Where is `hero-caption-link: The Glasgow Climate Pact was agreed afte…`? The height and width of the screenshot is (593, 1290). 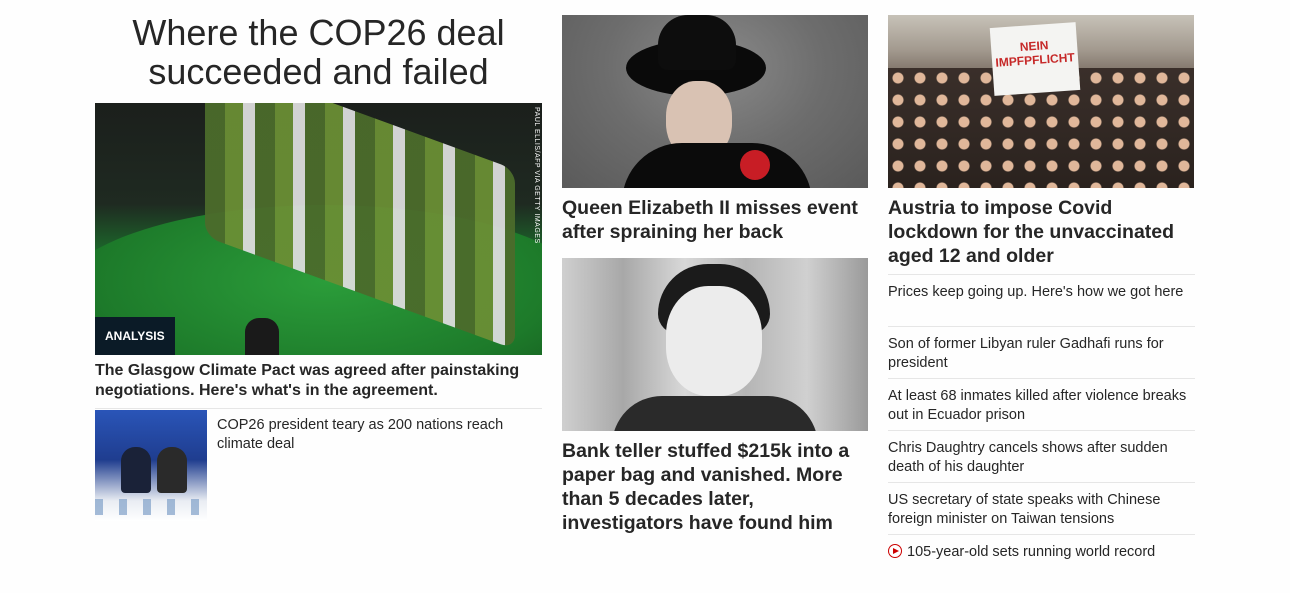
hero-caption-link: The Glasgow Climate Pact was agreed afte… is located at coordinates (318, 381).